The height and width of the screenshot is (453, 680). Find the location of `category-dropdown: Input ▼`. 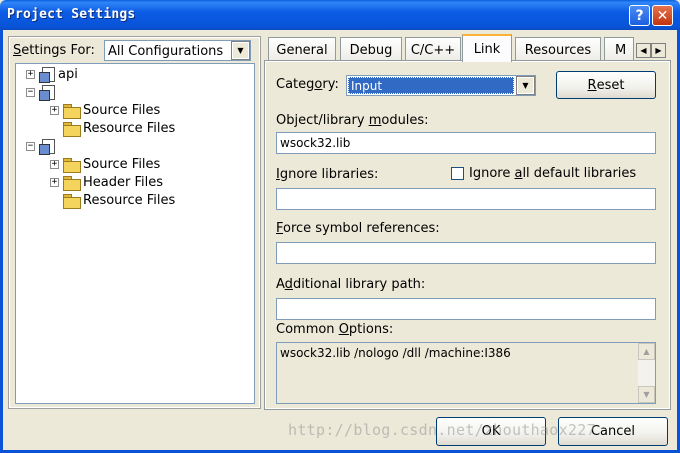

category-dropdown: Input ▼ is located at coordinates (441, 85).